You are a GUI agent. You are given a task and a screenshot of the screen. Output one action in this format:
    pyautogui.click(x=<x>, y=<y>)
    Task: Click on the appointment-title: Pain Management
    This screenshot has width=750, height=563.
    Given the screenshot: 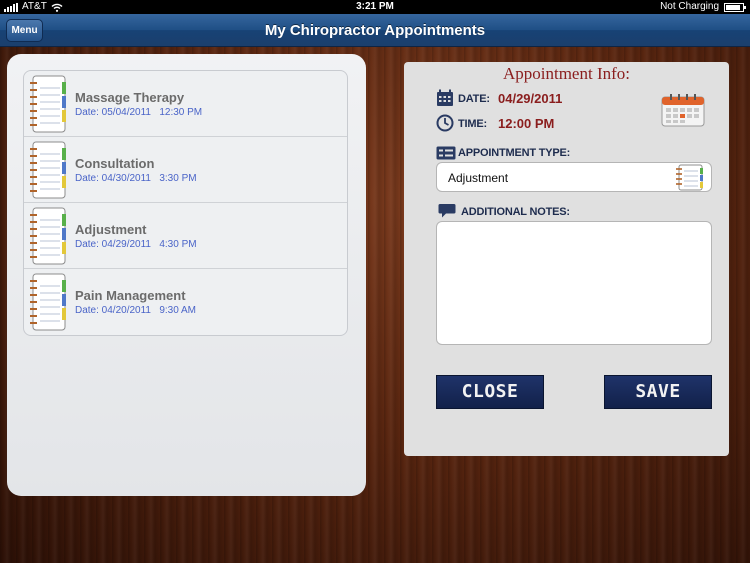 What is the action you would take?
    pyautogui.click(x=130, y=295)
    